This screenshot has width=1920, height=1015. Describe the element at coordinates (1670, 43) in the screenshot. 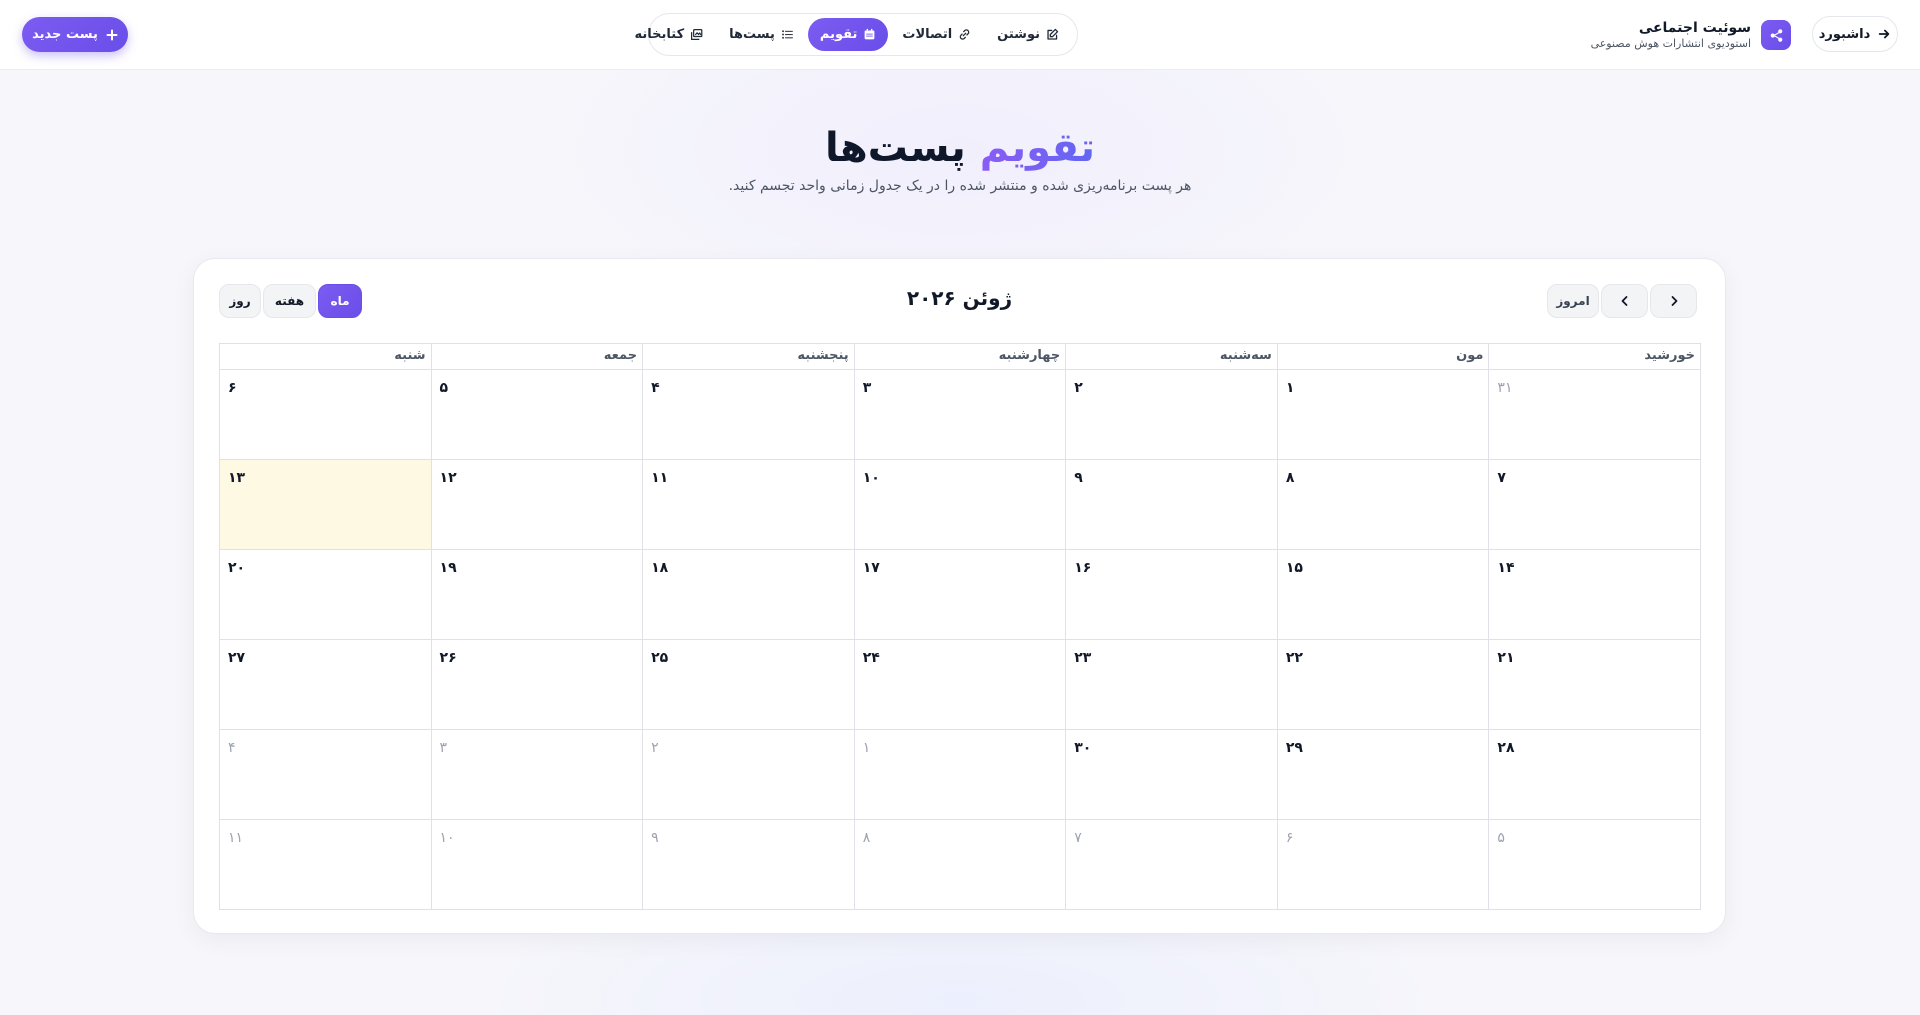

I see `brand-subtitle: استودیوی انتشارات هوش مصنوعی` at that location.